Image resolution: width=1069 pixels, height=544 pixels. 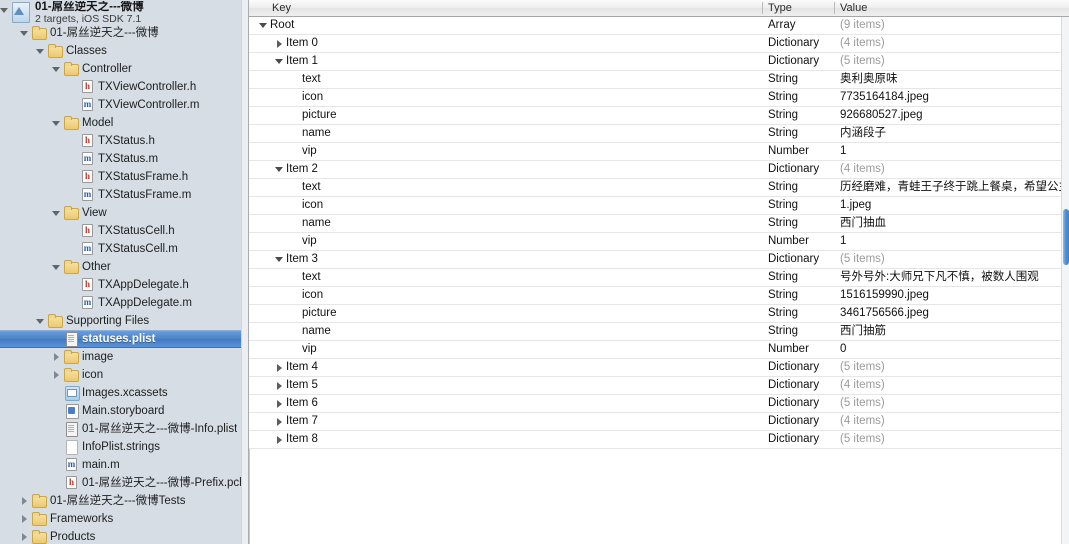 I want to click on navigator-item: Controller, so click(x=124, y=69).